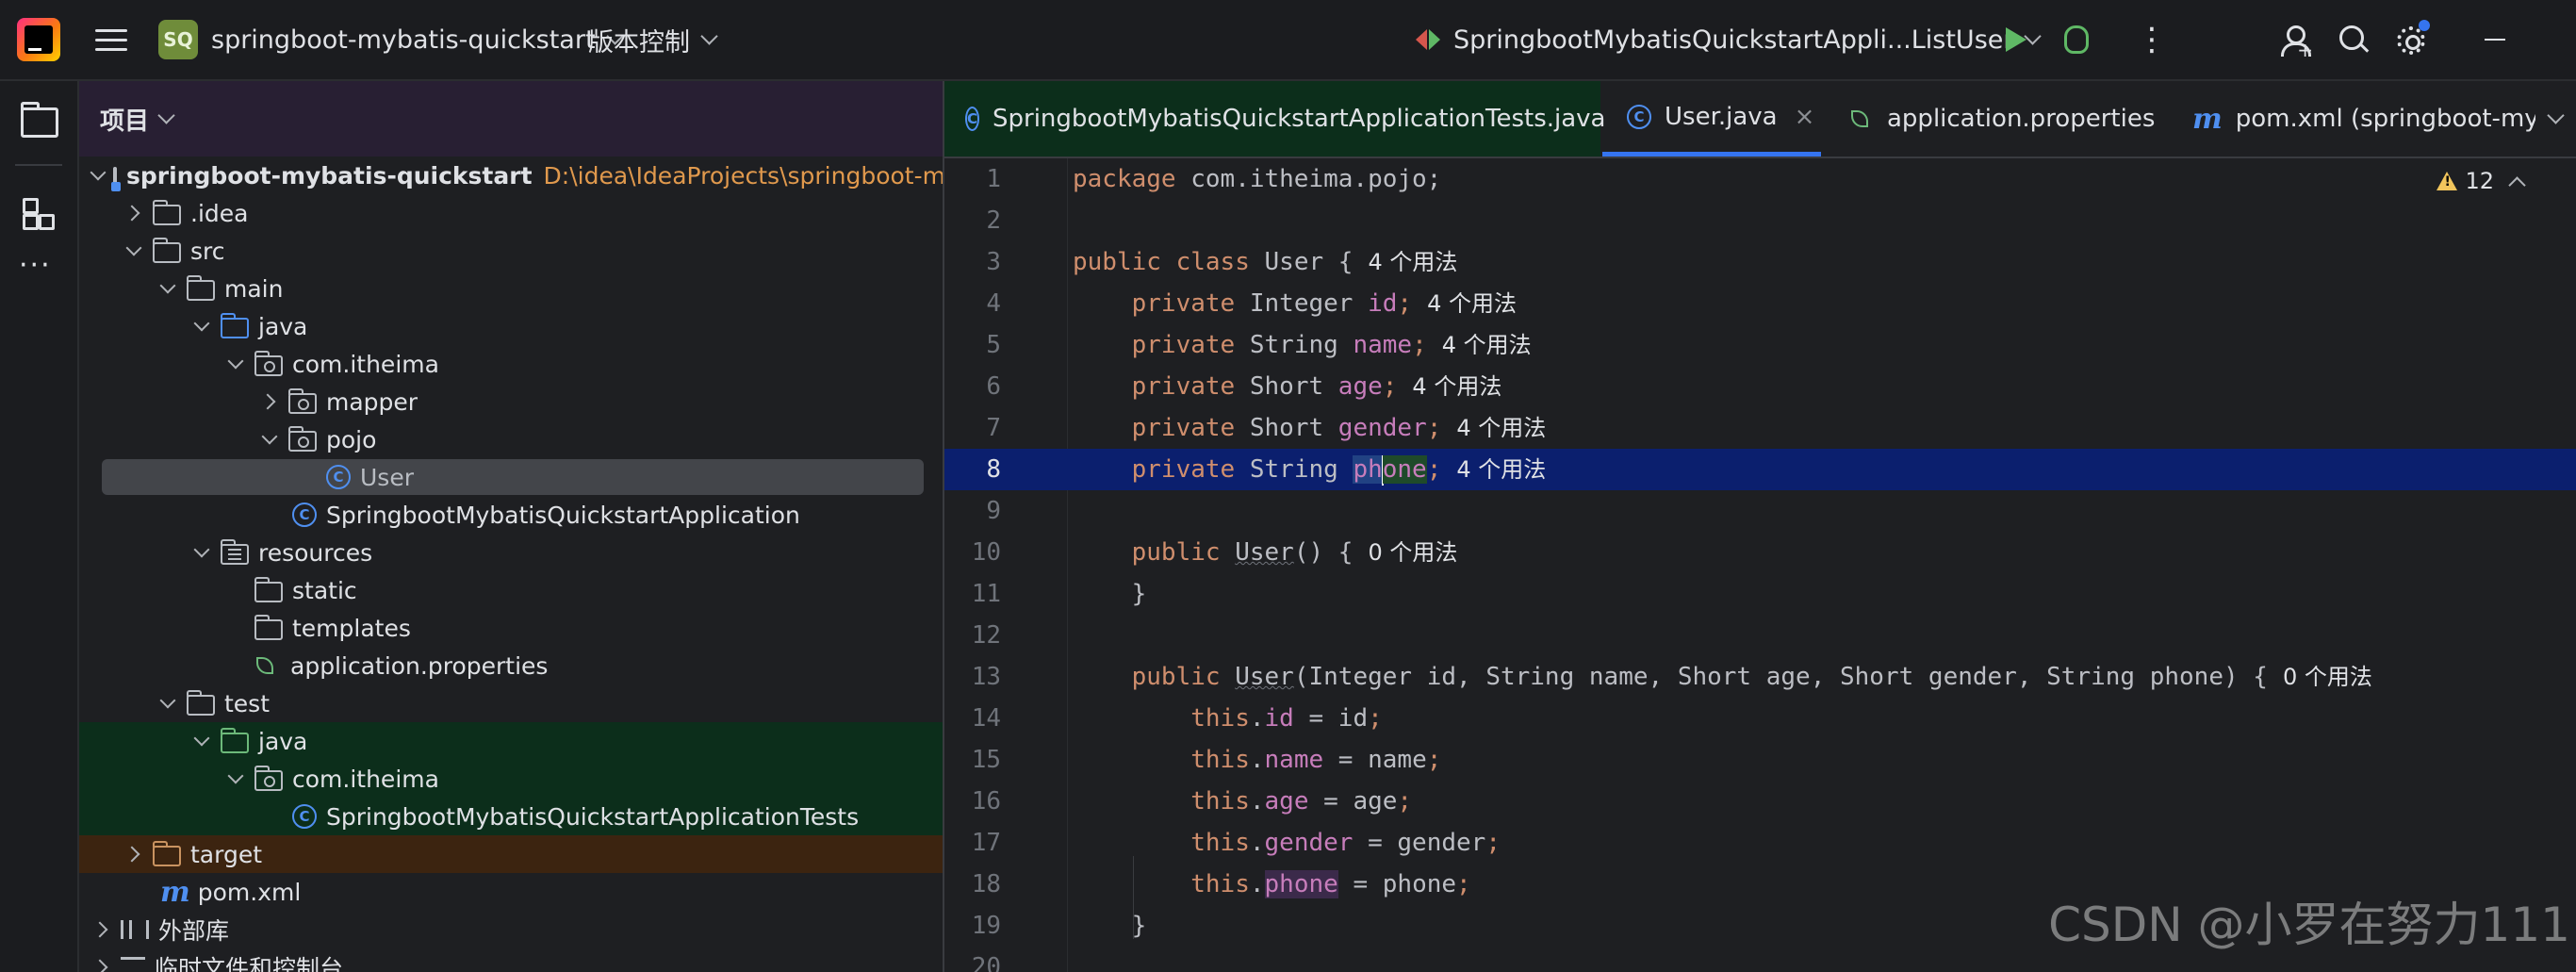 This screenshot has width=2576, height=972. Describe the element at coordinates (268, 778) in the screenshot. I see `package-icon` at that location.